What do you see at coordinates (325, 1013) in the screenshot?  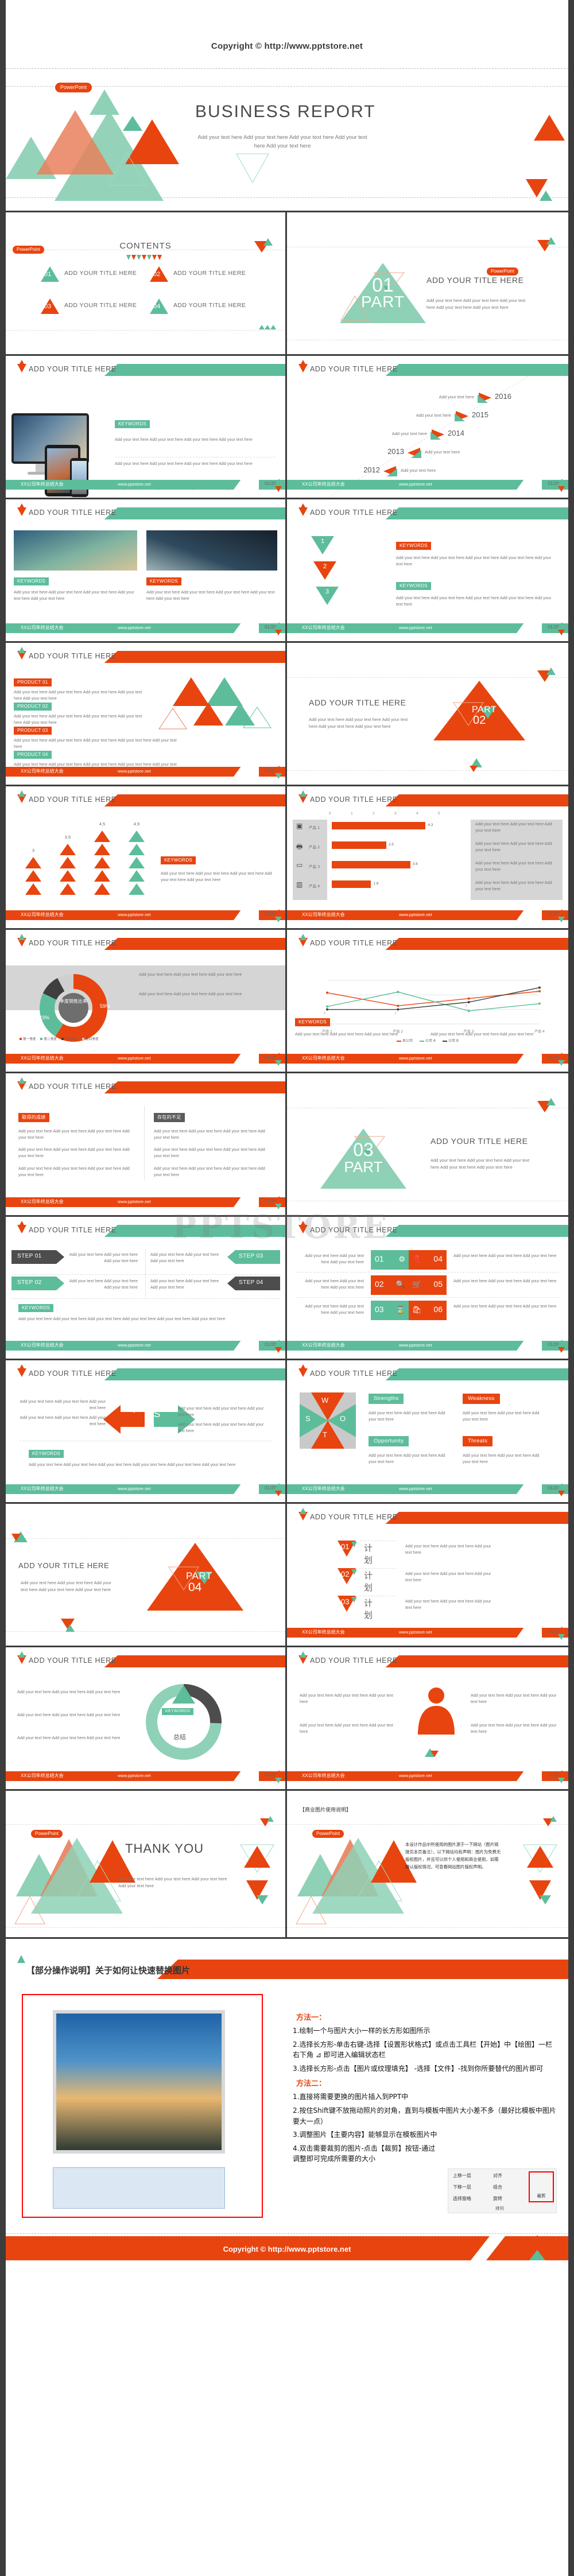 I see `line-value-label: 2` at bounding box center [325, 1013].